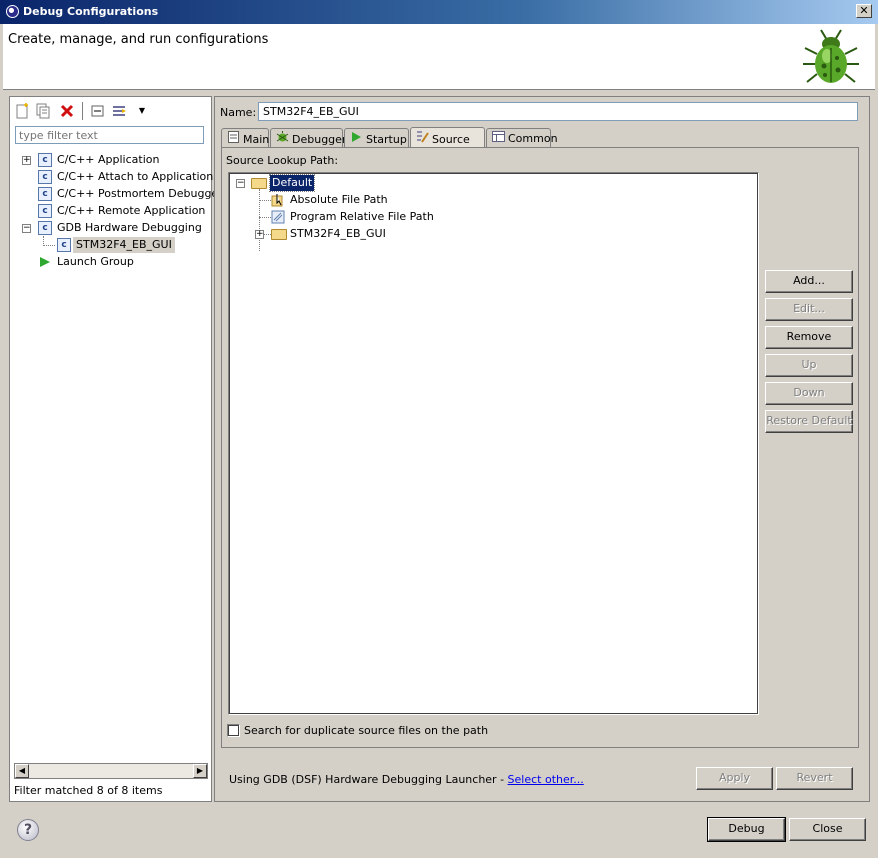  I want to click on tab-label: Source, so click(451, 139).